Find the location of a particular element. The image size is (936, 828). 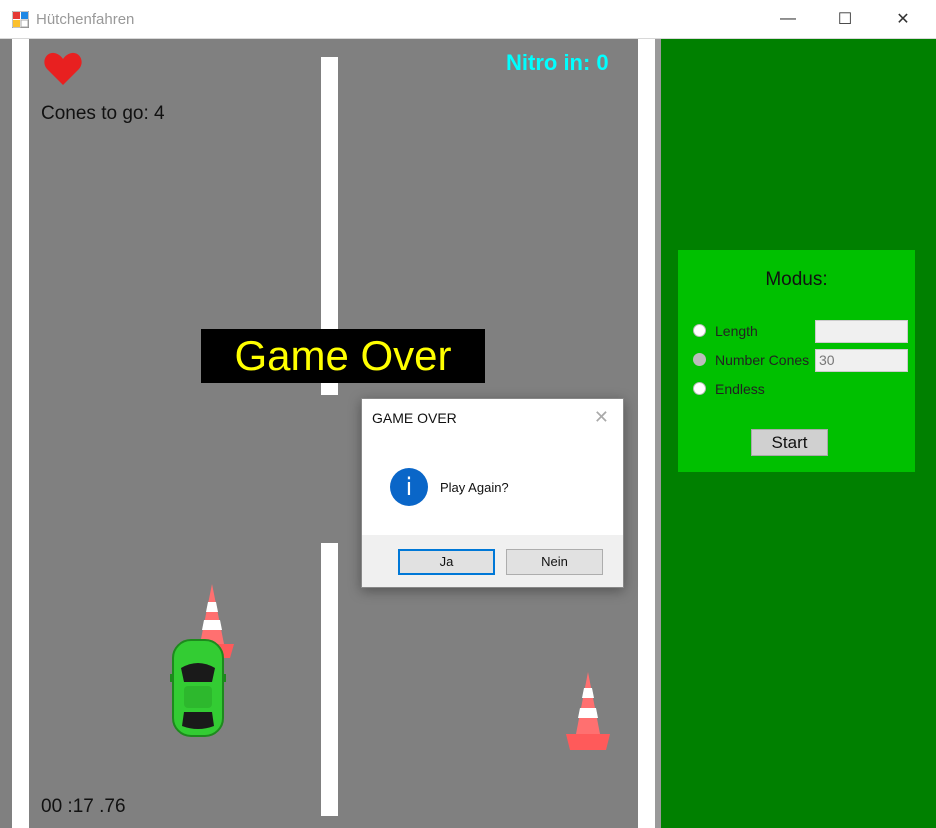

close-icon: ✕ is located at coordinates (903, 19).